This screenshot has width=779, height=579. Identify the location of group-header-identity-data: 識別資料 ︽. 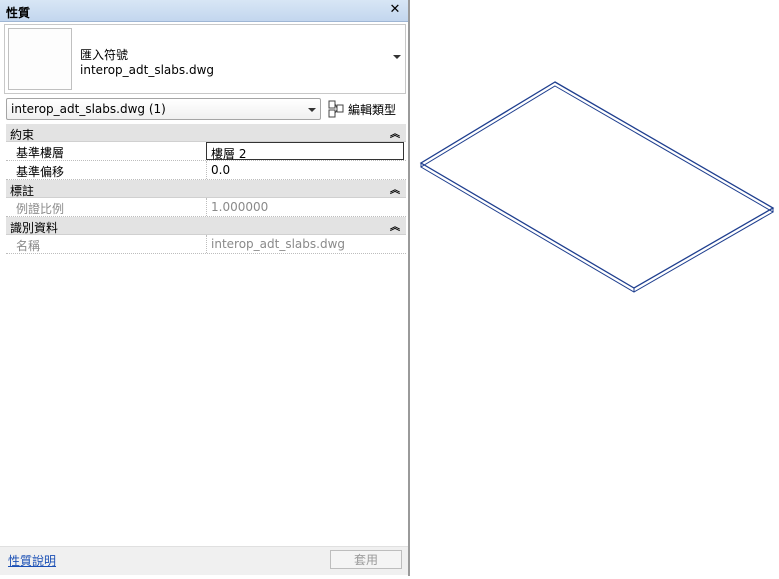
(206, 226).